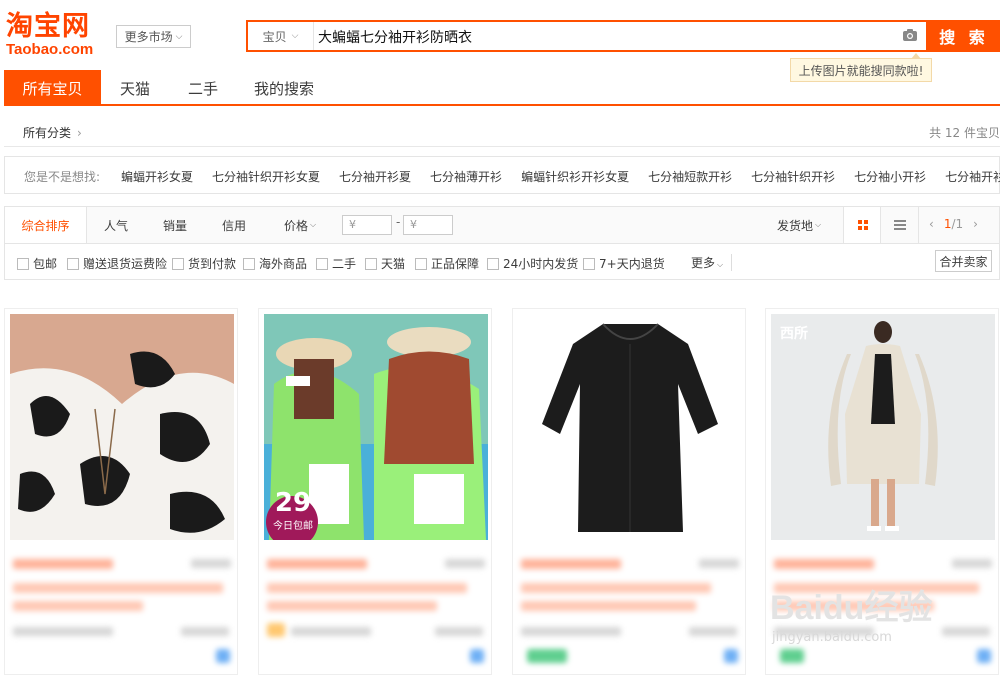  What do you see at coordinates (455, 264) in the screenshot?
I see `checkbox-label: 正品保障` at bounding box center [455, 264].